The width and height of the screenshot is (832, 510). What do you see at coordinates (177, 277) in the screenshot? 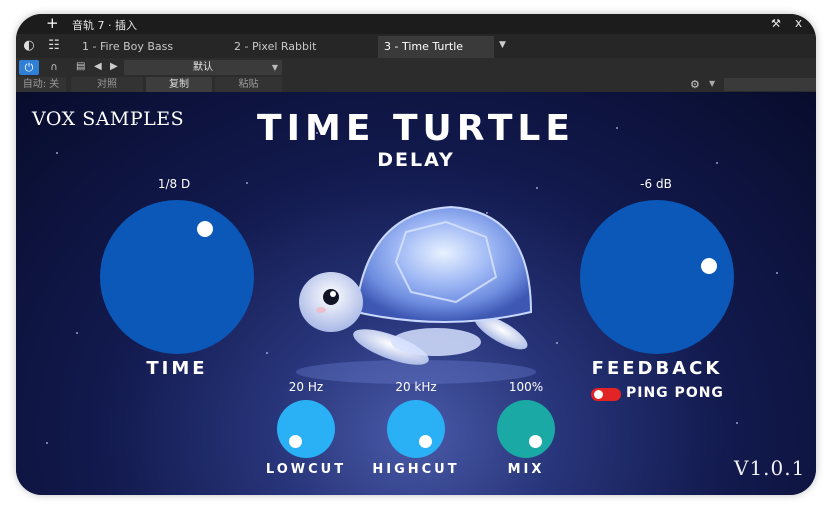
I see `time-knob` at bounding box center [177, 277].